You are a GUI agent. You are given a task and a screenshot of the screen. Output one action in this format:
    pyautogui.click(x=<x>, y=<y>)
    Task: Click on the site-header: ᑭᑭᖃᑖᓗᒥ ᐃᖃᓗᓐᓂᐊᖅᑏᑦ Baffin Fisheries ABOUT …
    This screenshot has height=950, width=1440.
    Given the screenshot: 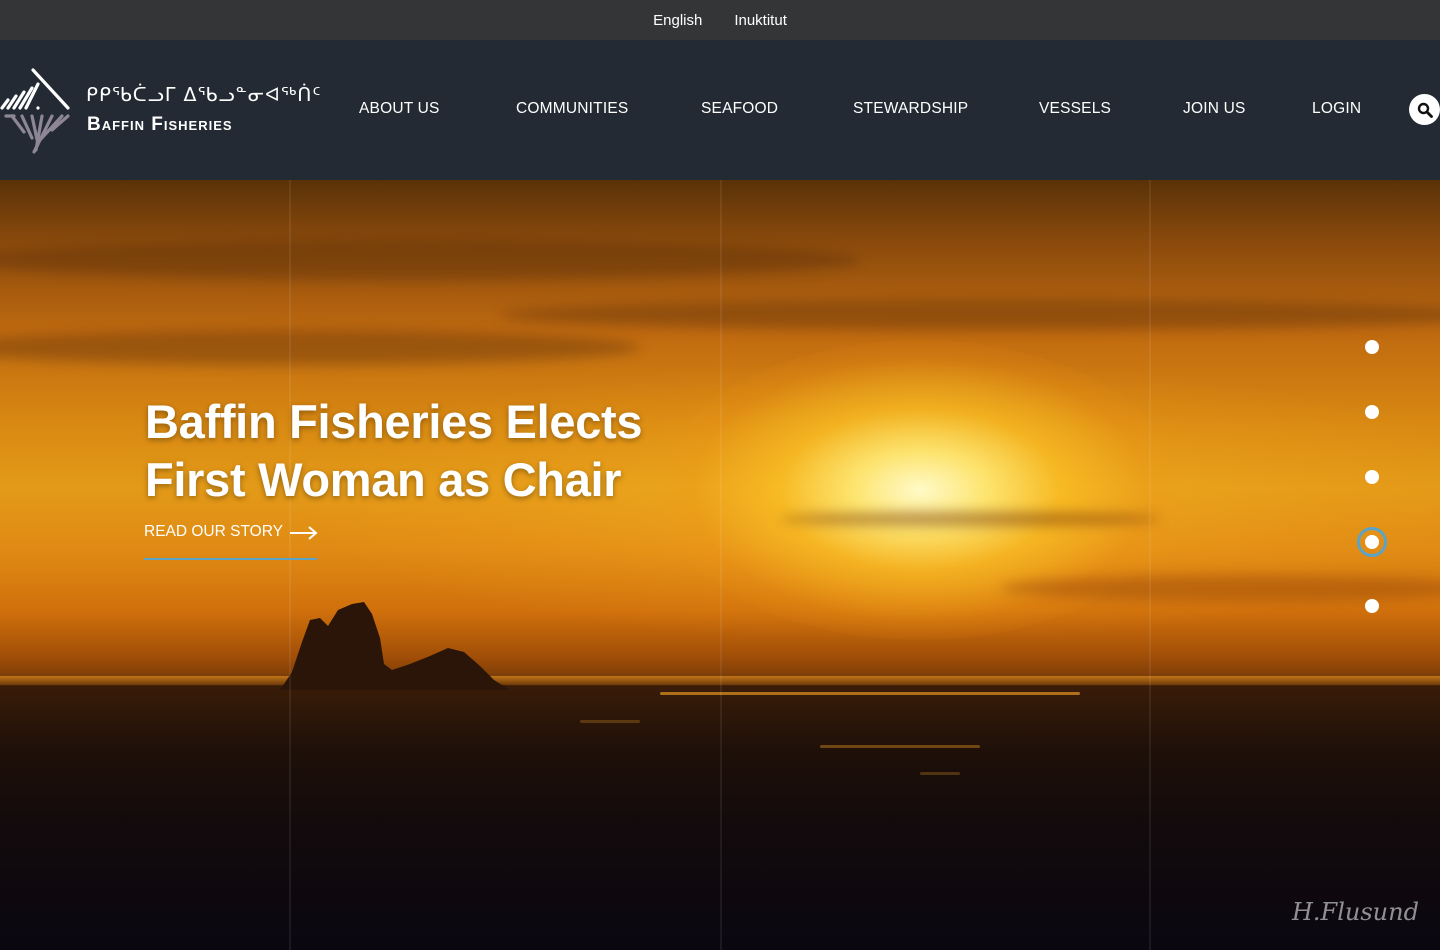 What is the action you would take?
    pyautogui.click(x=720, y=110)
    